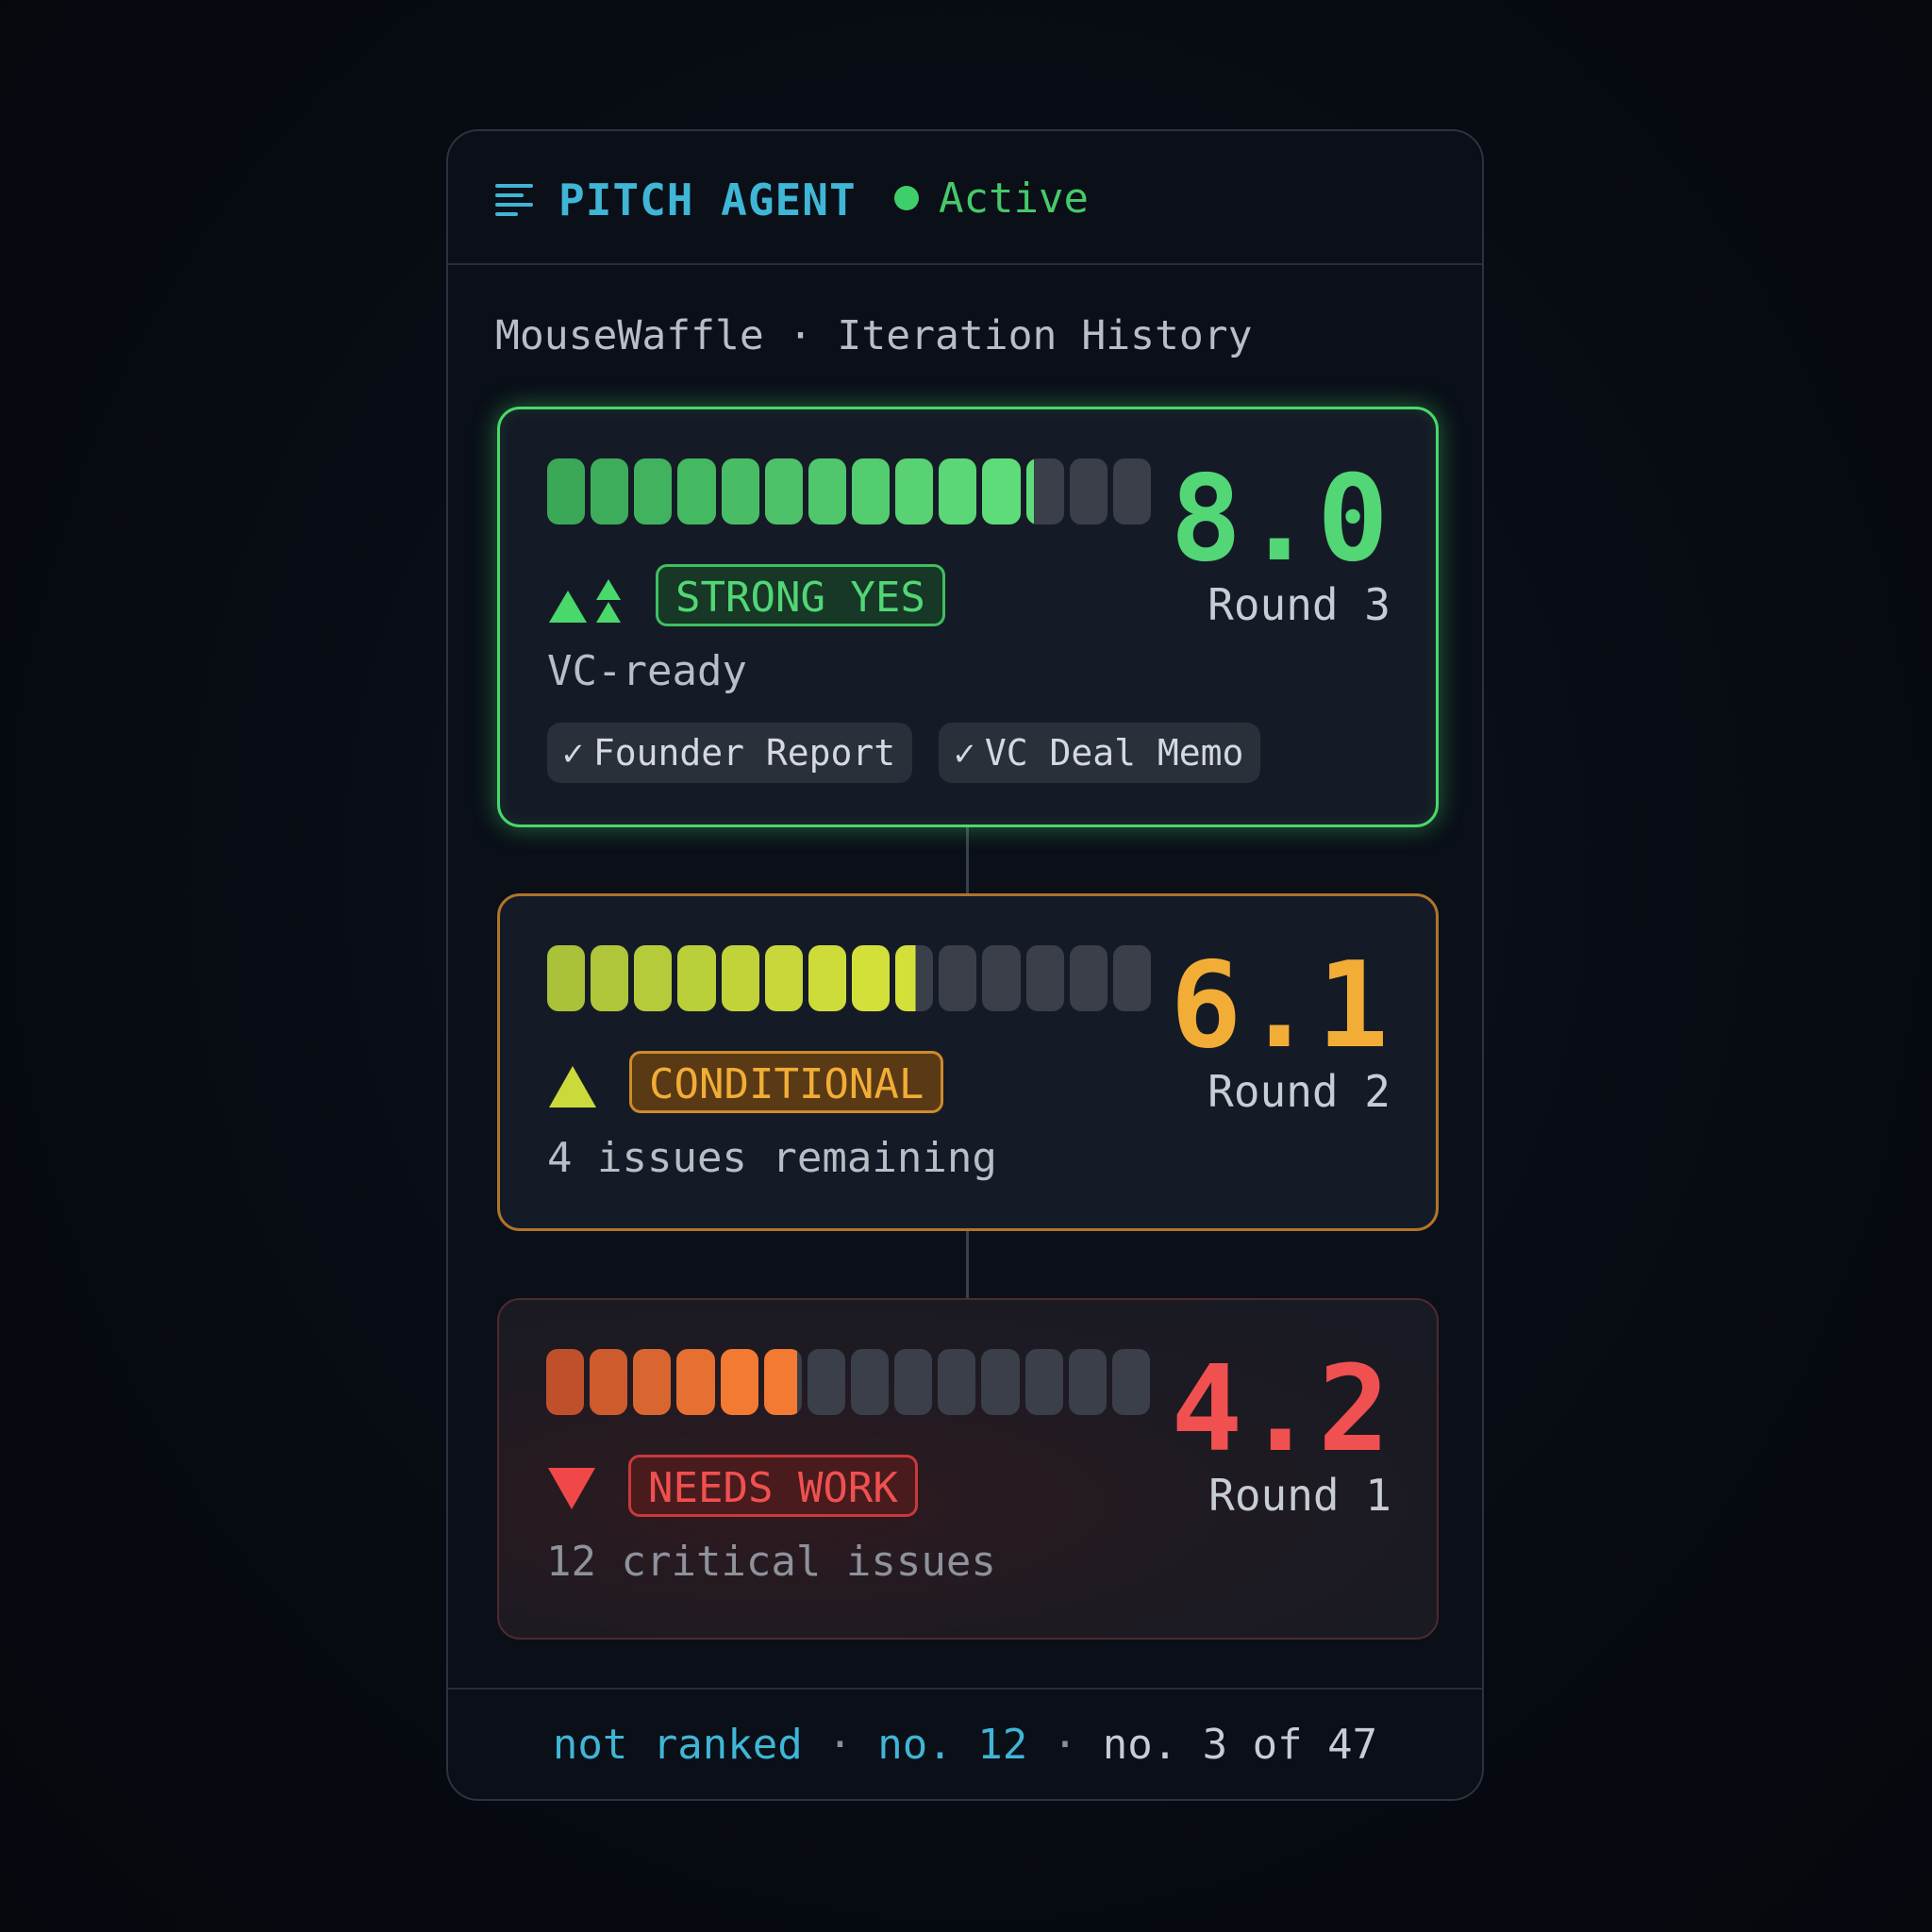 The width and height of the screenshot is (1932, 1932). What do you see at coordinates (801, 595) in the screenshot?
I see `verdict-badge: STRONG YES` at bounding box center [801, 595].